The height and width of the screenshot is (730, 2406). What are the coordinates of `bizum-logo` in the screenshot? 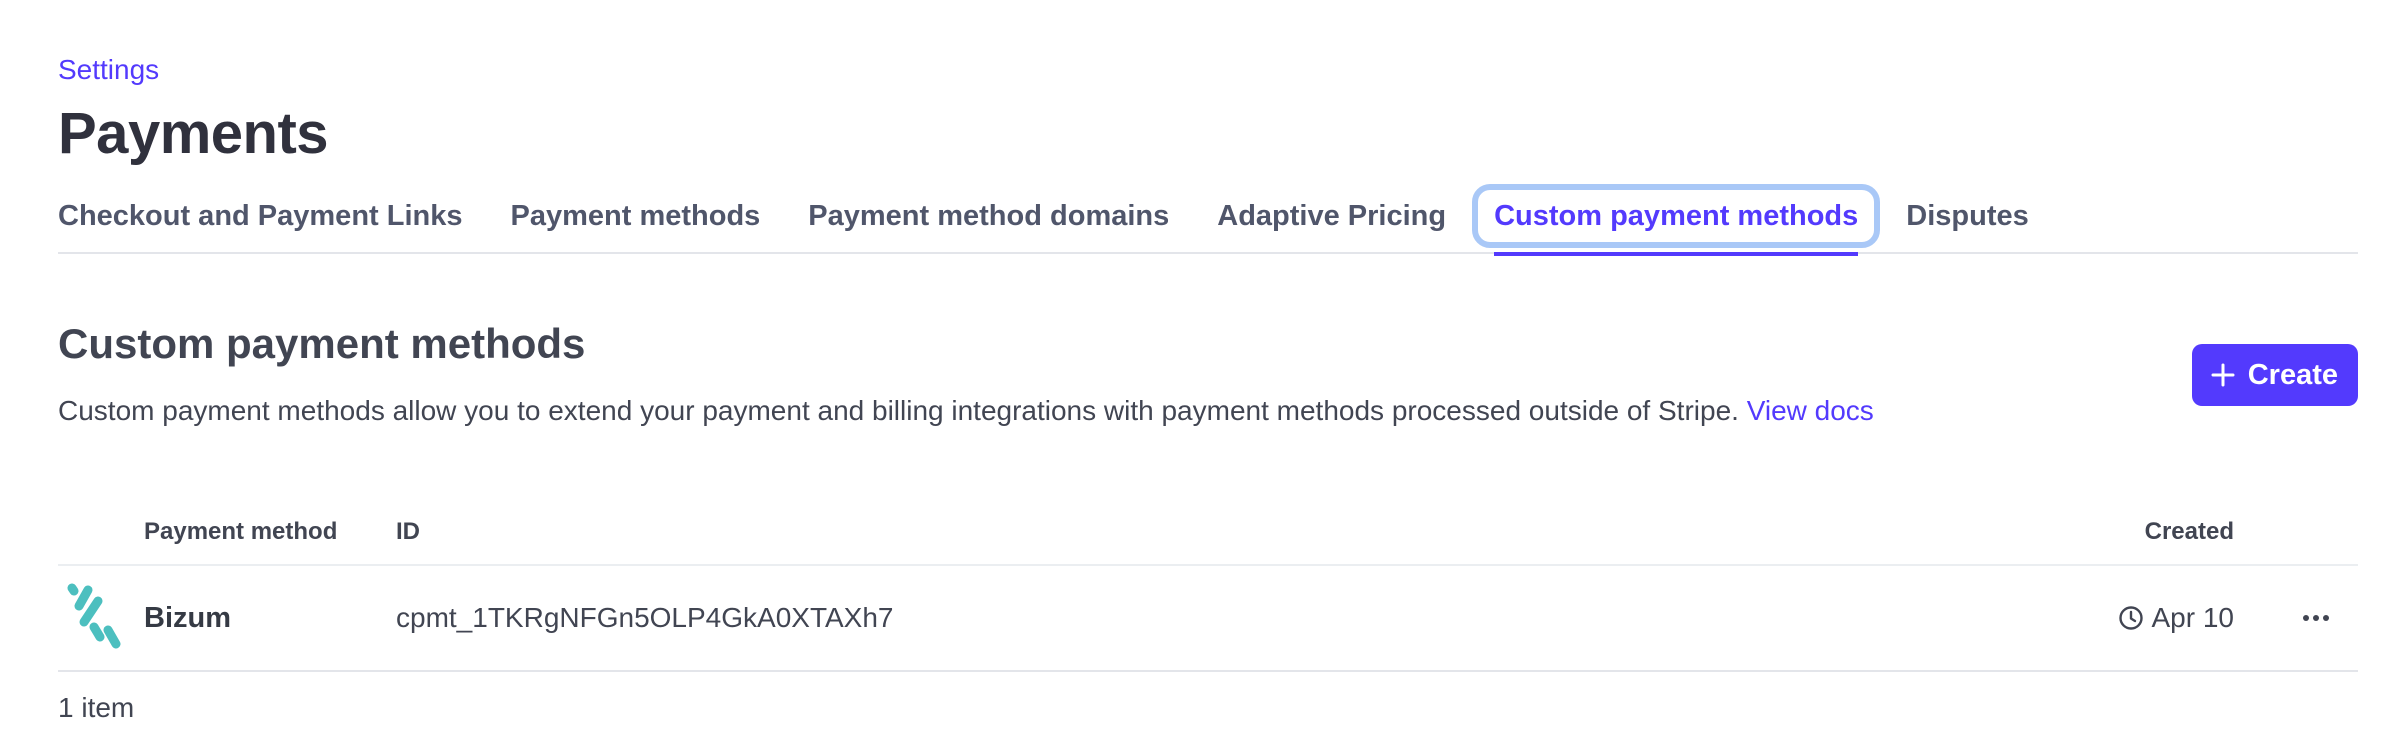 It's located at (94, 616).